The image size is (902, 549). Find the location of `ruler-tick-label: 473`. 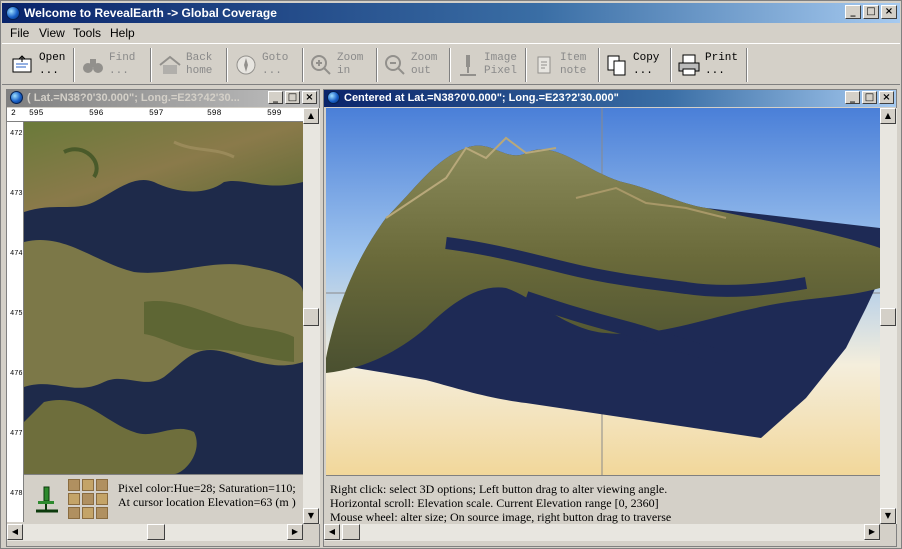

ruler-tick-label: 473 is located at coordinates (16, 194).